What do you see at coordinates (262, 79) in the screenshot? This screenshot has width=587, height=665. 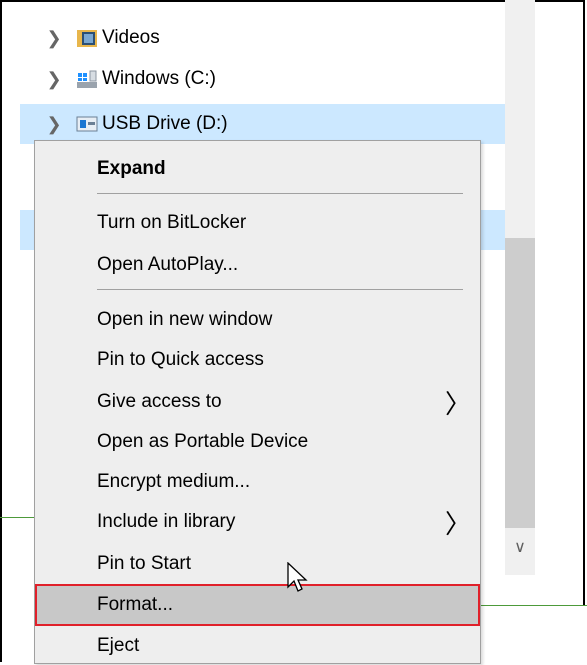 I see `tree-item-windows-c: ❯ Windows (C:)` at bounding box center [262, 79].